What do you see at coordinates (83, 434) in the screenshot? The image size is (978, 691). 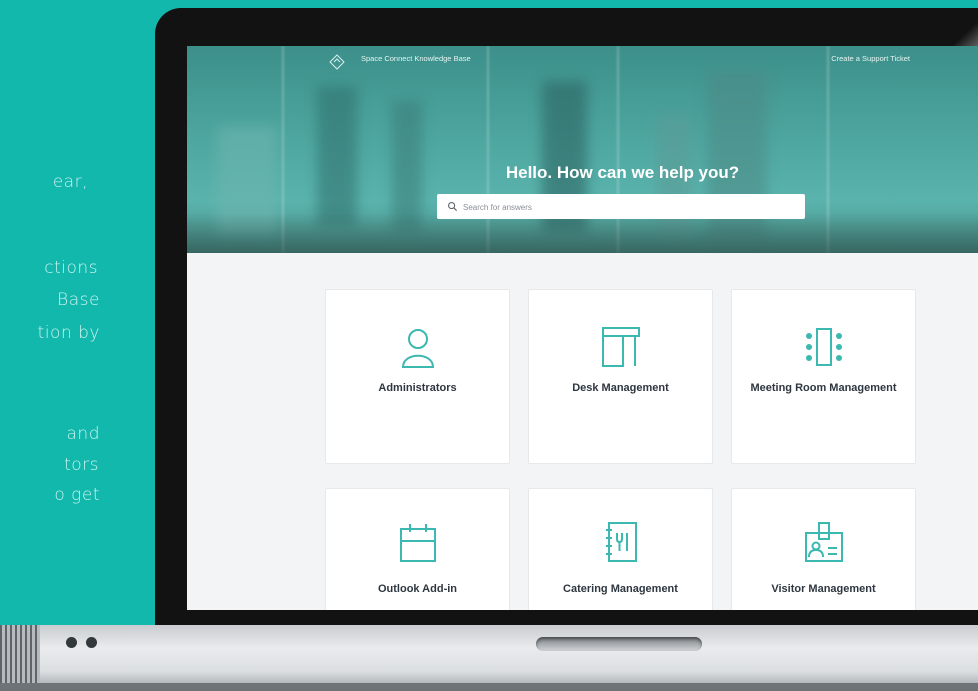 I see `side-text-line: and` at bounding box center [83, 434].